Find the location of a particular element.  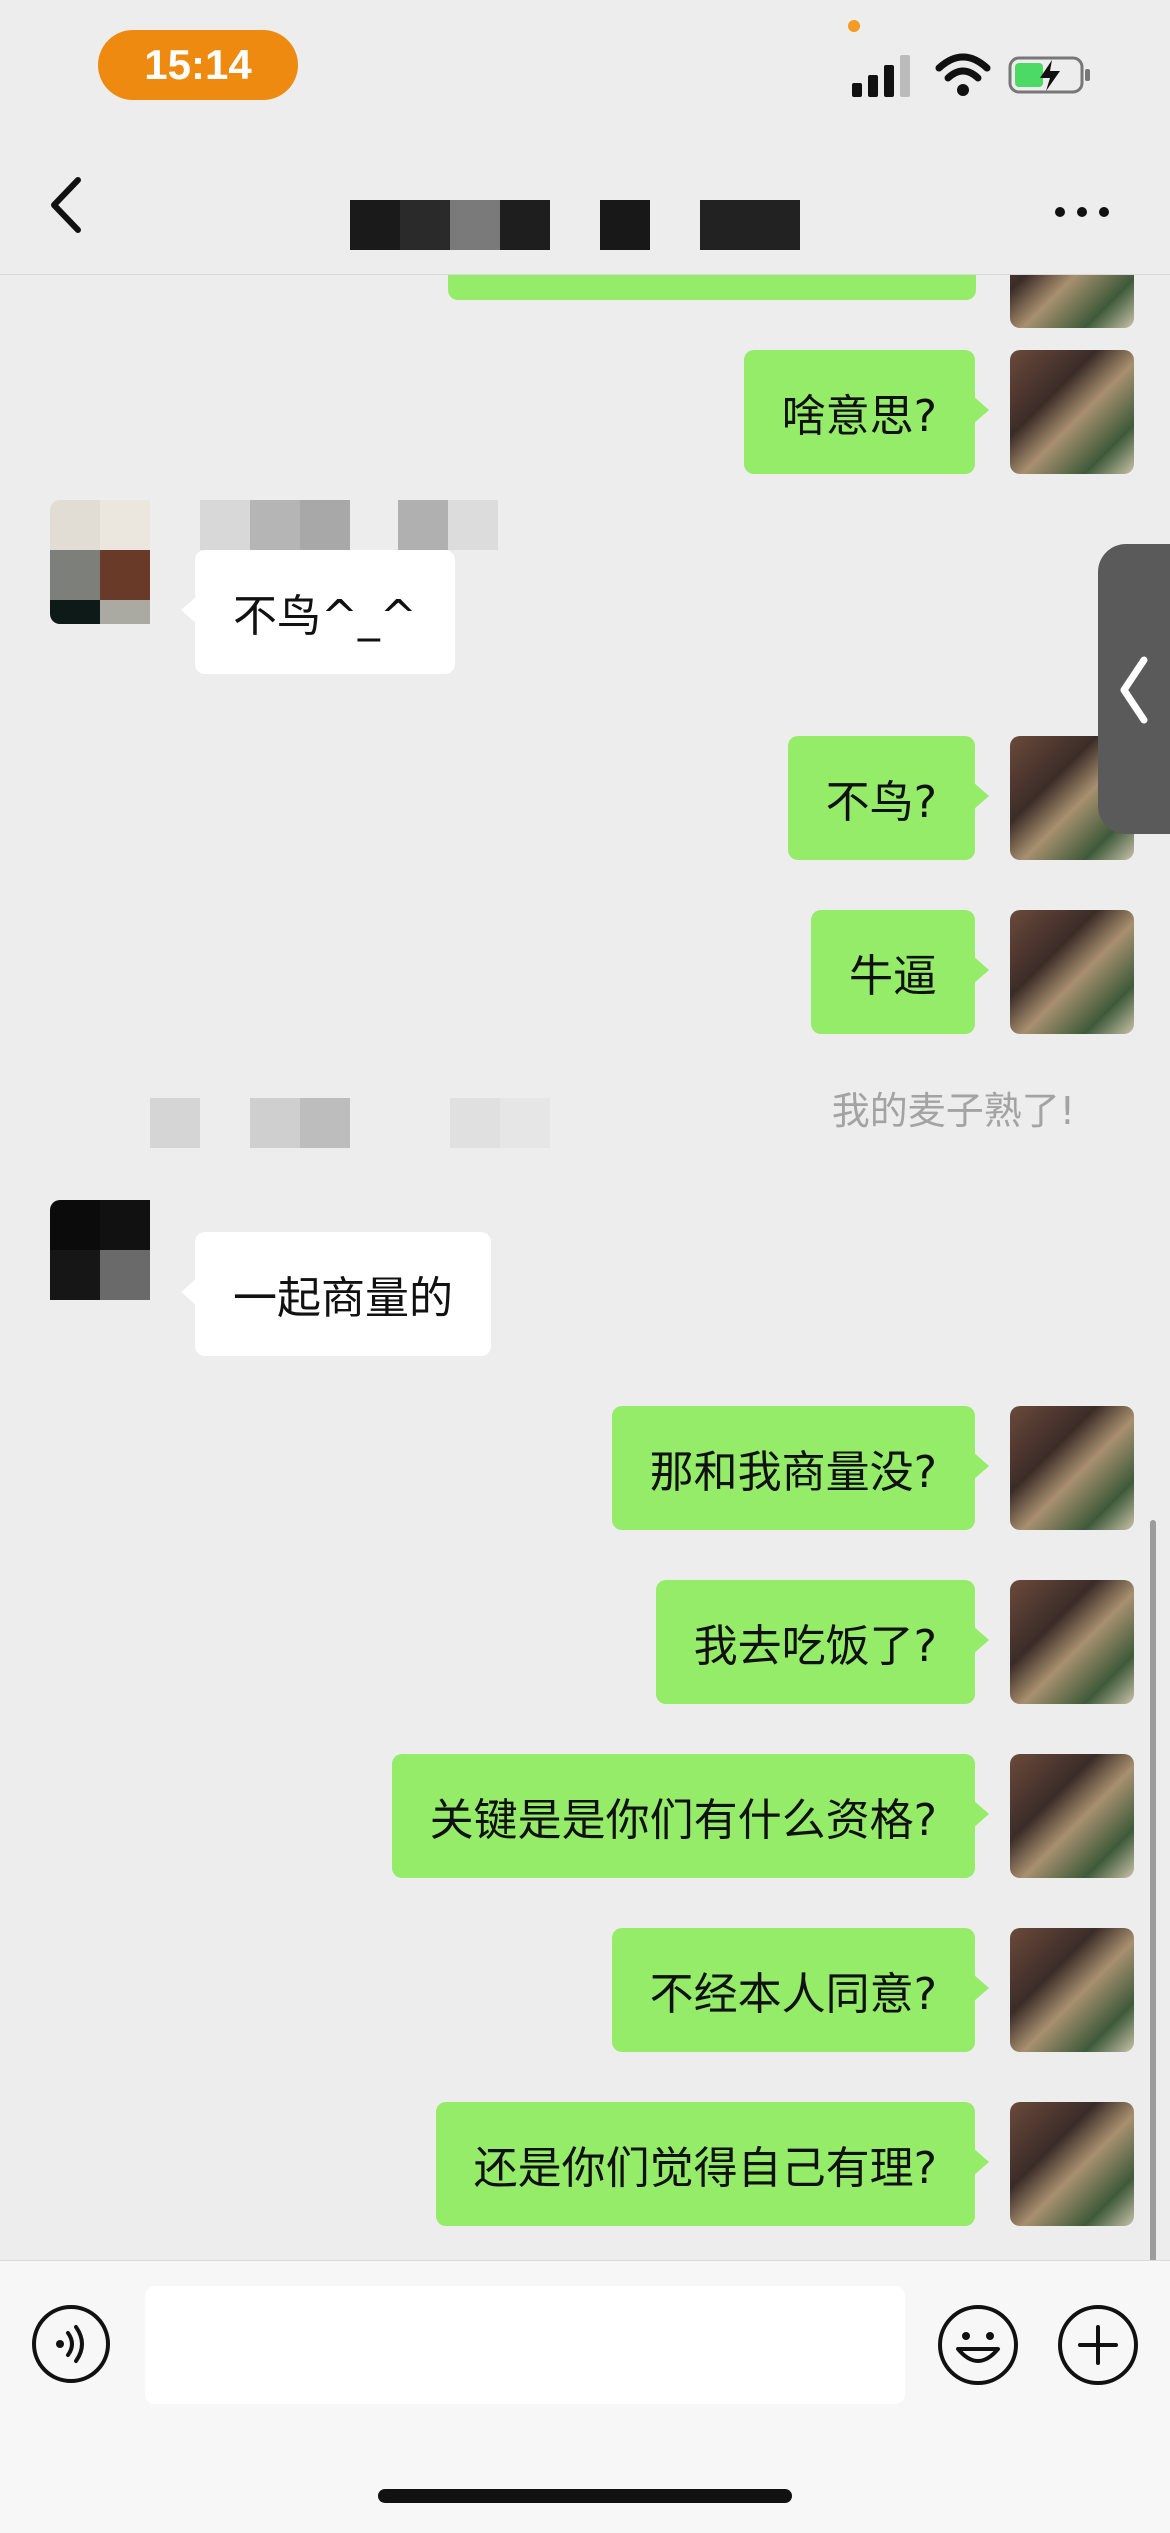

wifi-icon is located at coordinates (963, 74).